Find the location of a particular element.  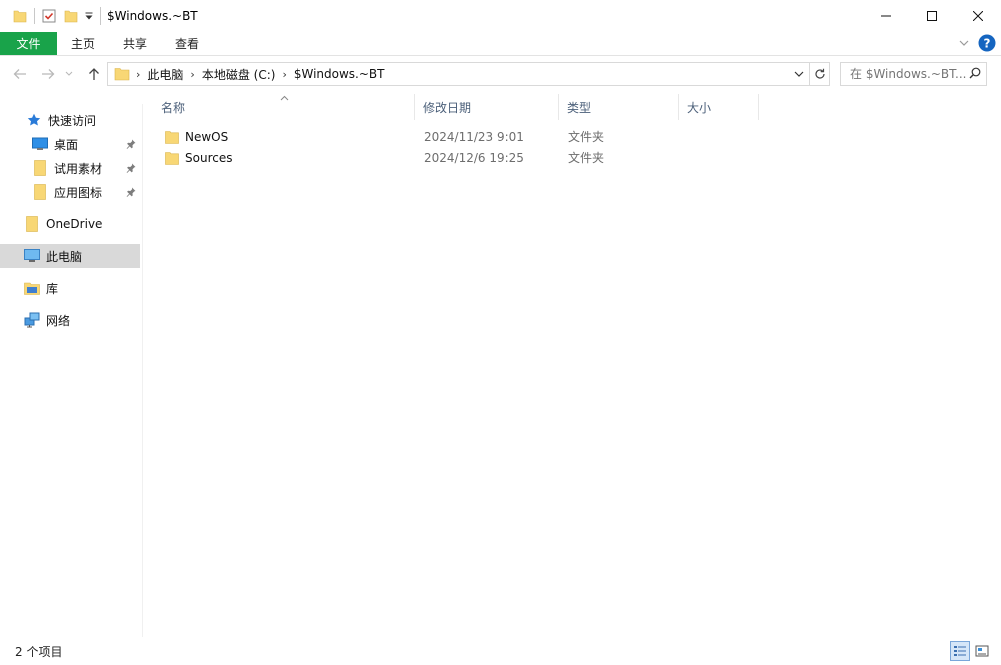

help-icon: ? is located at coordinates (987, 44).